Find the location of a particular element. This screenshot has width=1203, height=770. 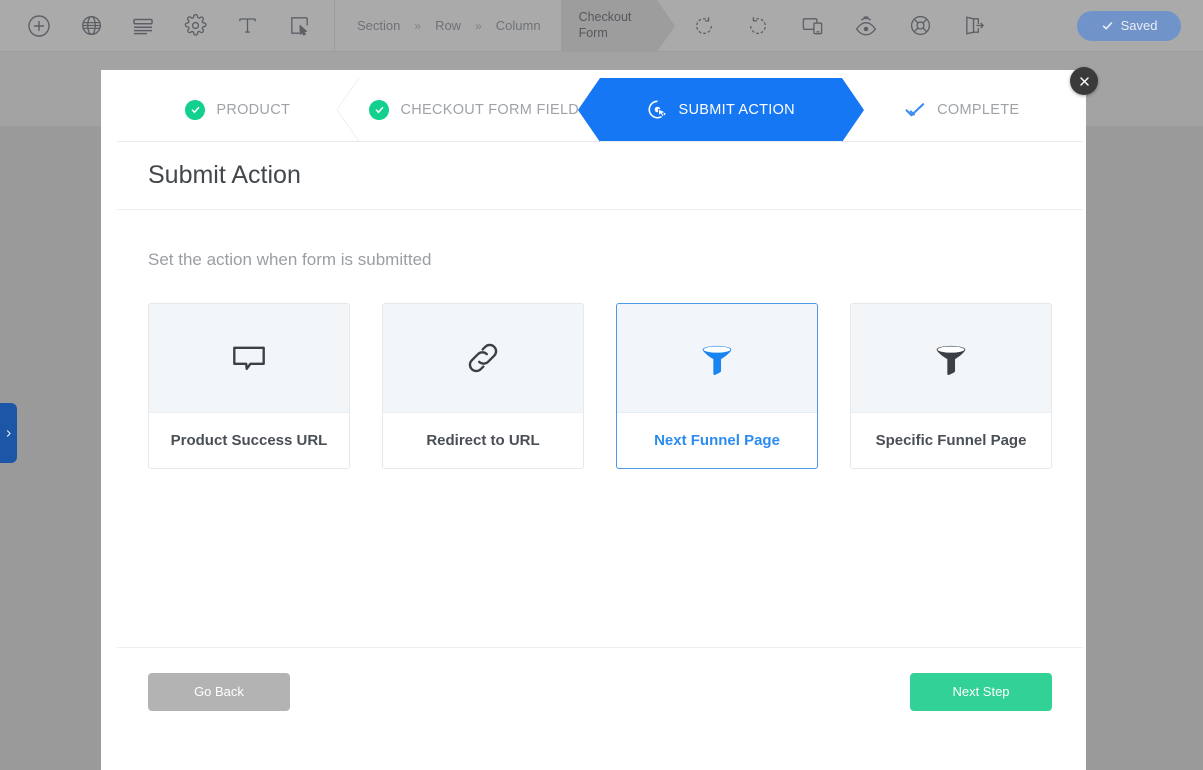

option-card-next-funnel-page: Next Funnel Page is located at coordinates (717, 386).